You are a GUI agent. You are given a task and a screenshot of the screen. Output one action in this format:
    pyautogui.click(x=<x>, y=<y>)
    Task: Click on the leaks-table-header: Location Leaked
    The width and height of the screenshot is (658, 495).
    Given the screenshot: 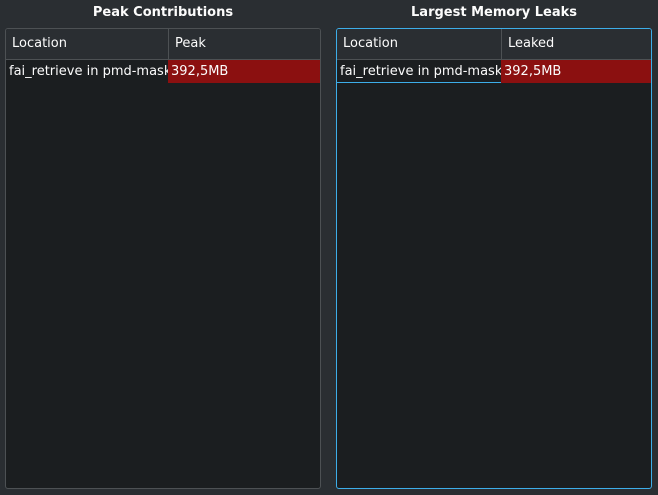 What is the action you would take?
    pyautogui.click(x=494, y=44)
    